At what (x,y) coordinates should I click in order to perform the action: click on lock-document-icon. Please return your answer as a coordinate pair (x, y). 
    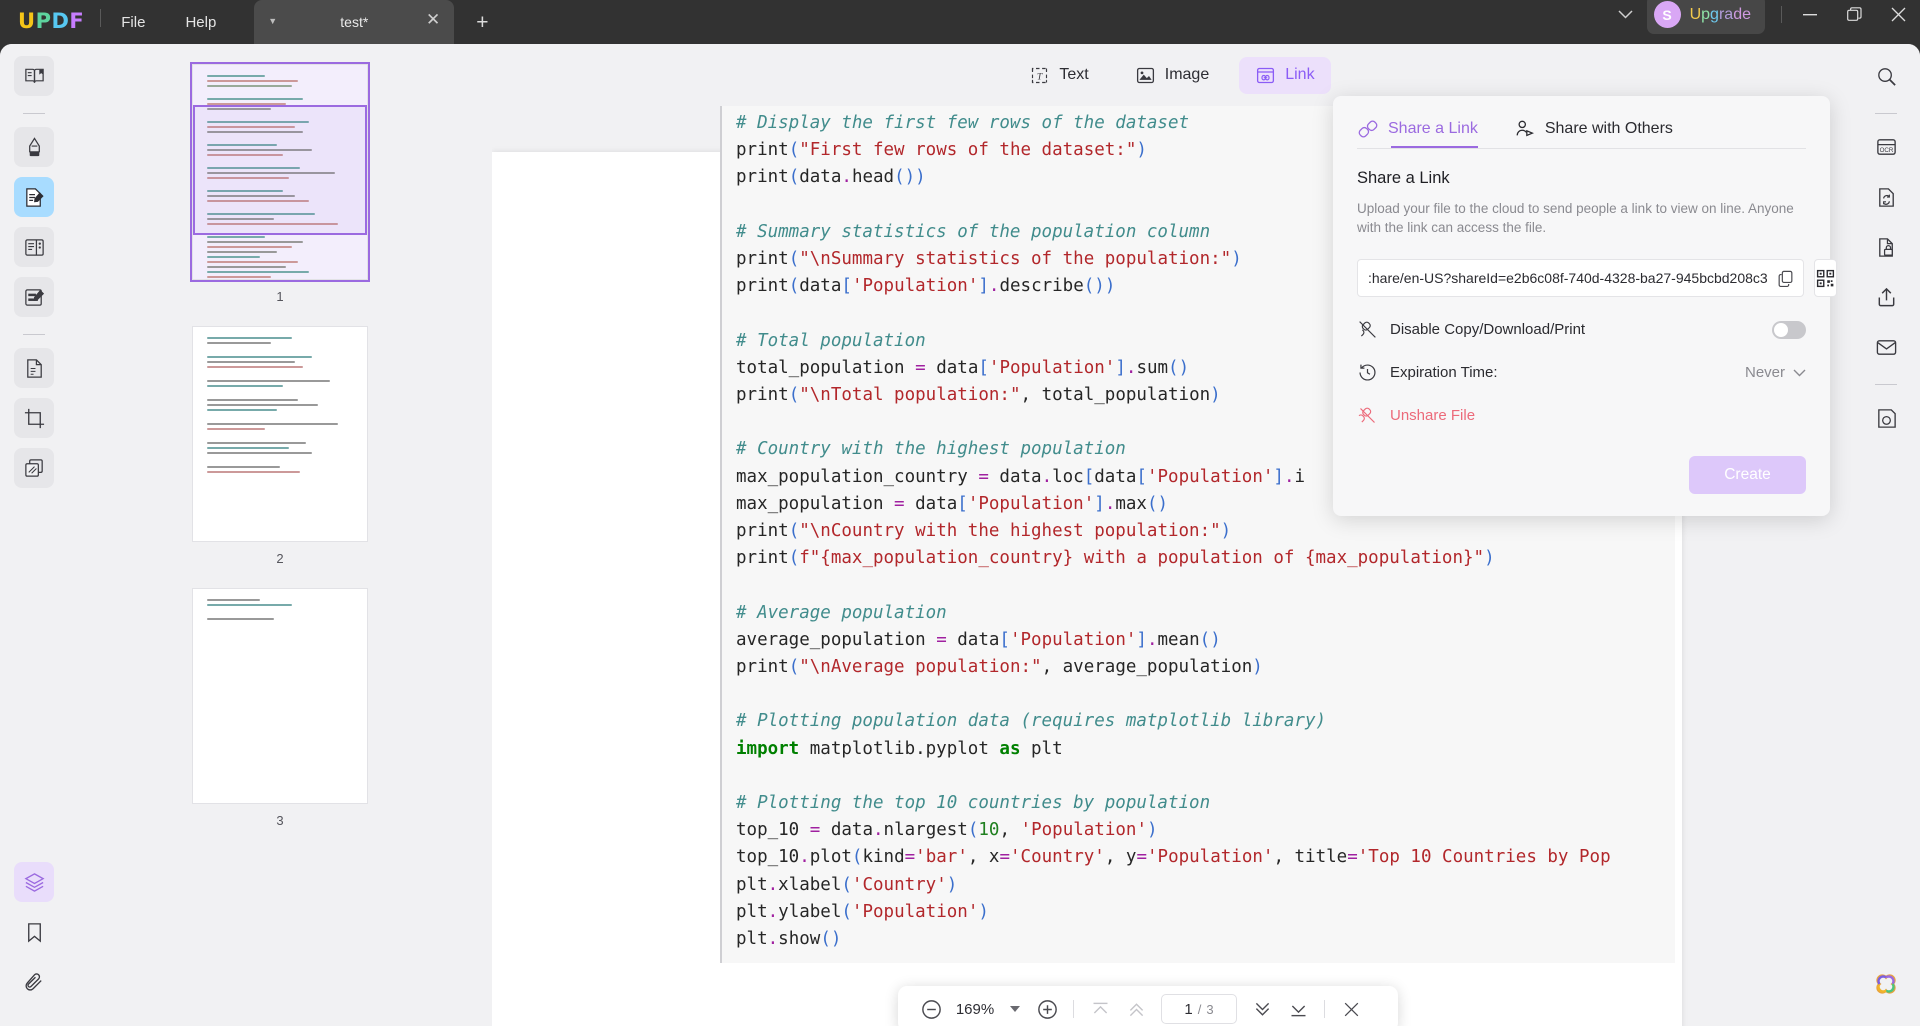
    Looking at the image, I should click on (1886, 247).